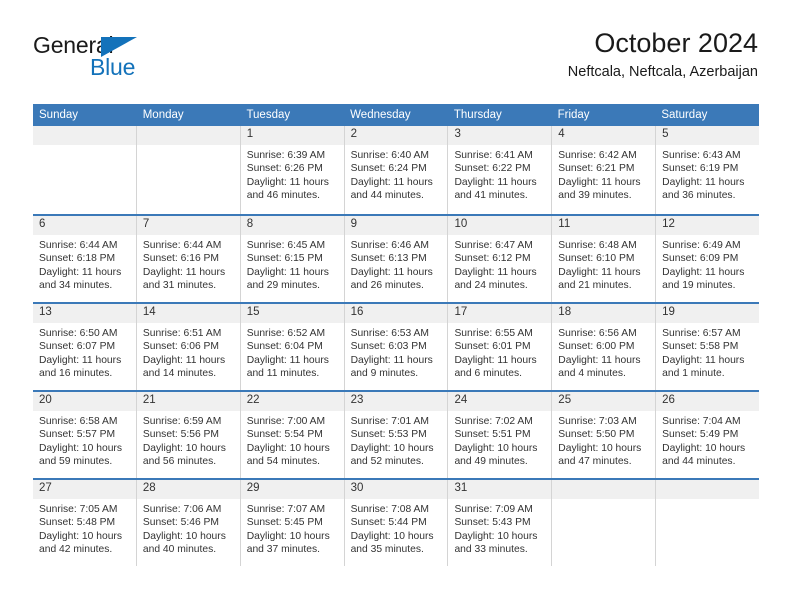 Image resolution: width=792 pixels, height=612 pixels. I want to click on sunset-text: Sunset: 6:26 PM, so click(284, 169).